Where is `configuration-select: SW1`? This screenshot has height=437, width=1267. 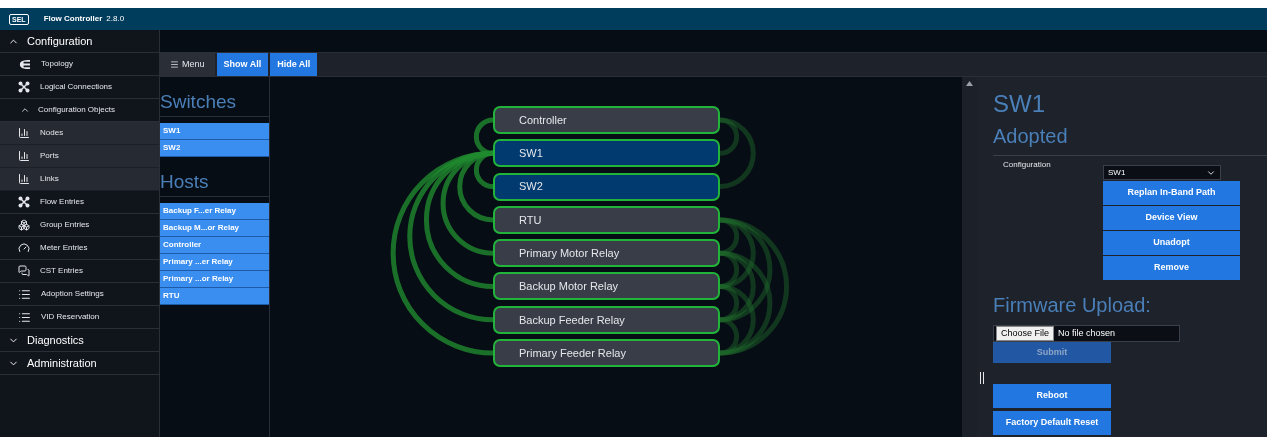
configuration-select: SW1 is located at coordinates (1162, 172).